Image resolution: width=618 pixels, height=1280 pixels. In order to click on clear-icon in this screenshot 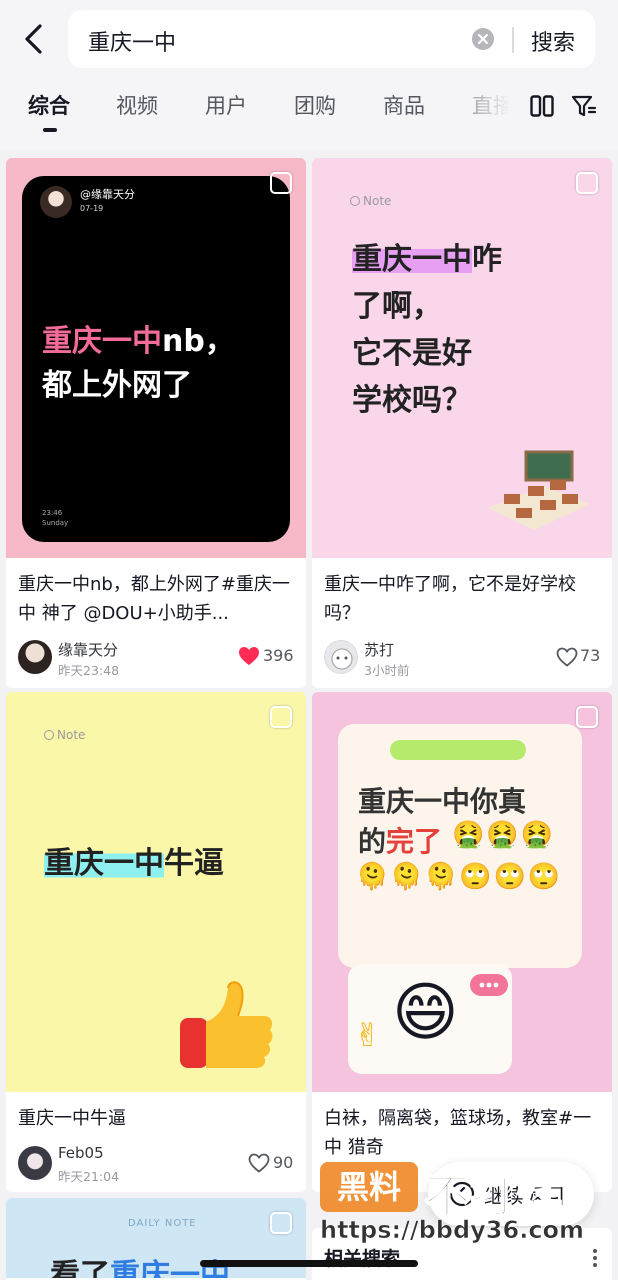, I will do `click(483, 39)`.